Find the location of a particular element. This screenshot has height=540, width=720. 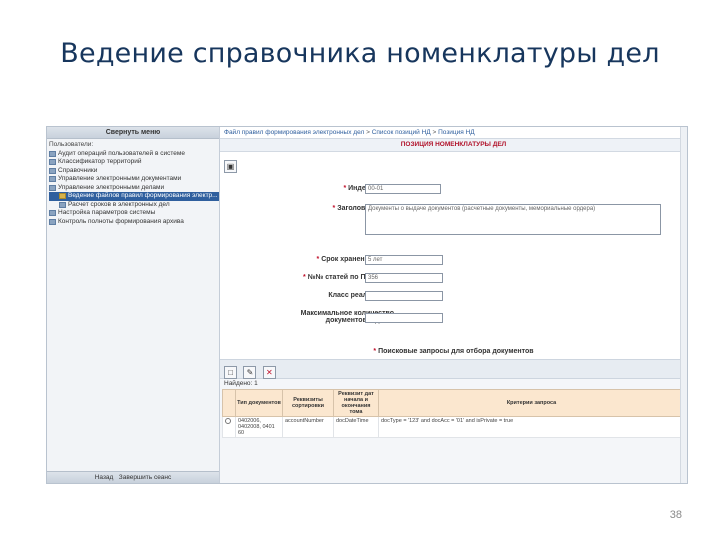

sidebar-root-label: Пользователи: is located at coordinates (71, 144).